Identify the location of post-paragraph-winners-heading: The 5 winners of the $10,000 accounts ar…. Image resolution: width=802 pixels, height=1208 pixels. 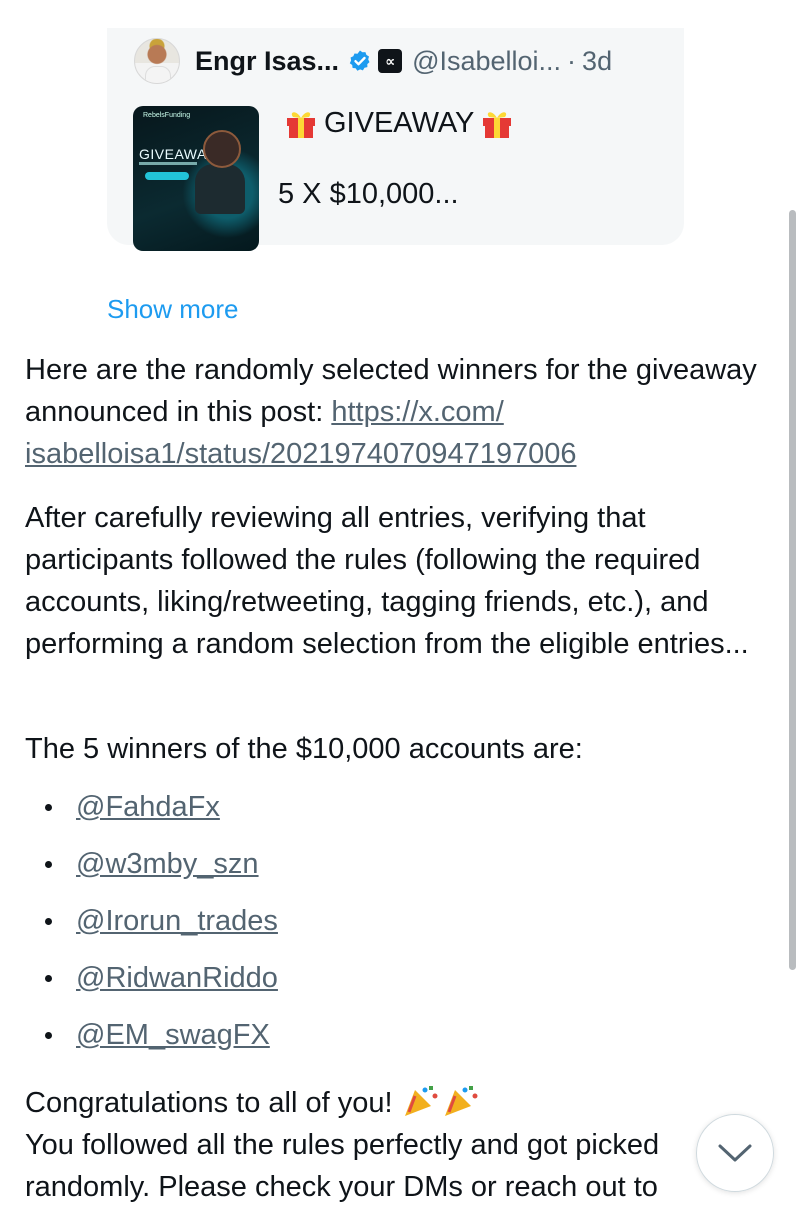
(304, 749).